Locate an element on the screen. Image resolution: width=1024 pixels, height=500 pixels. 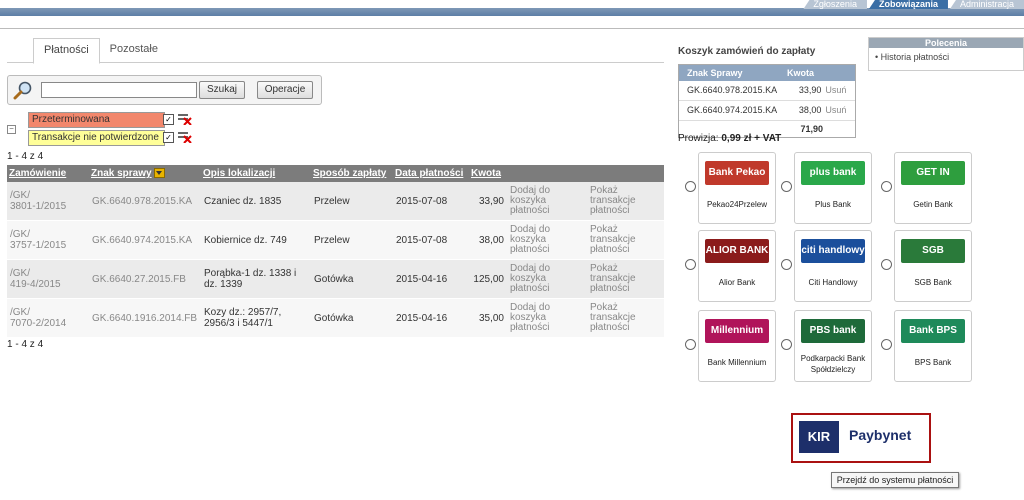
bank-name: Citi Handlowy is located at coordinates (833, 282).